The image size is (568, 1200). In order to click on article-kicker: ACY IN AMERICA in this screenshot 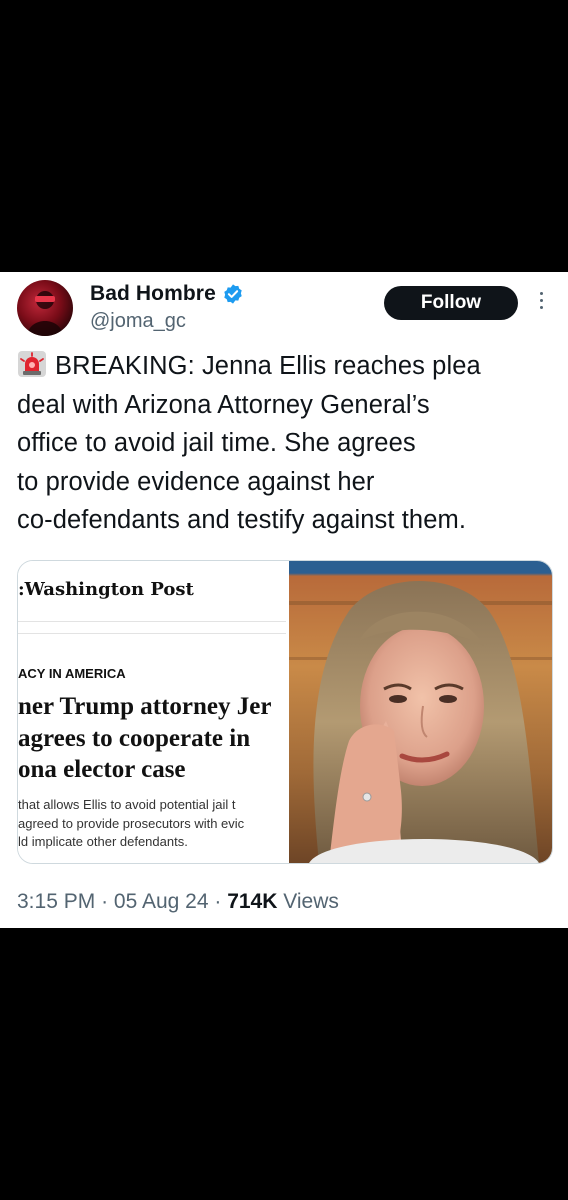, I will do `click(72, 673)`.